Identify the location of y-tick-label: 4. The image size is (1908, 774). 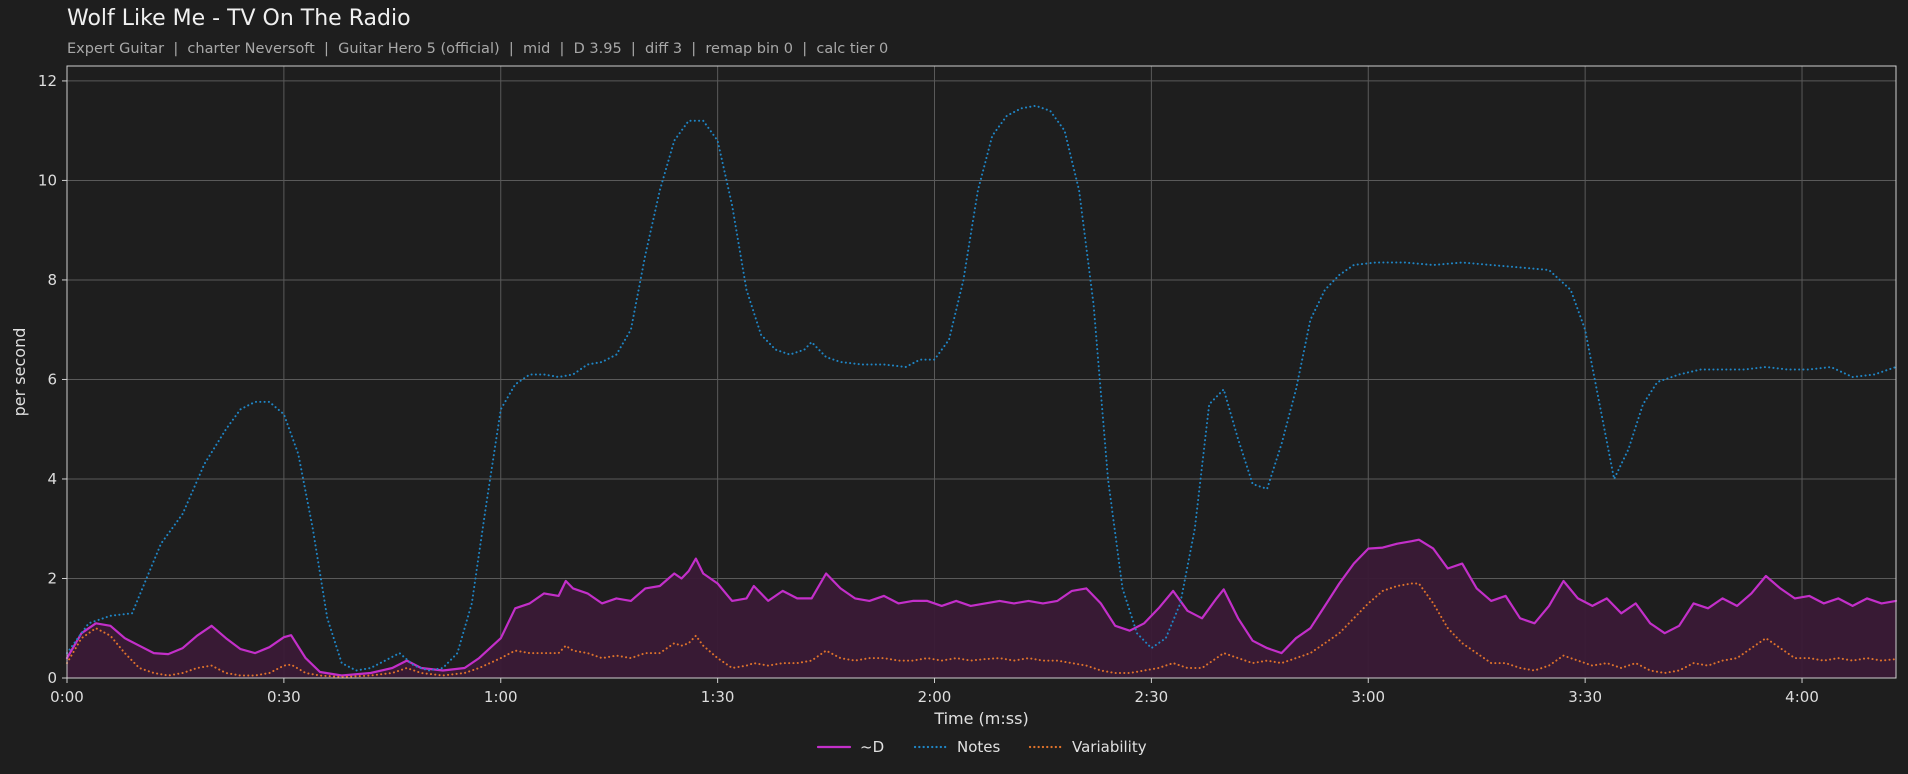
(52, 479).